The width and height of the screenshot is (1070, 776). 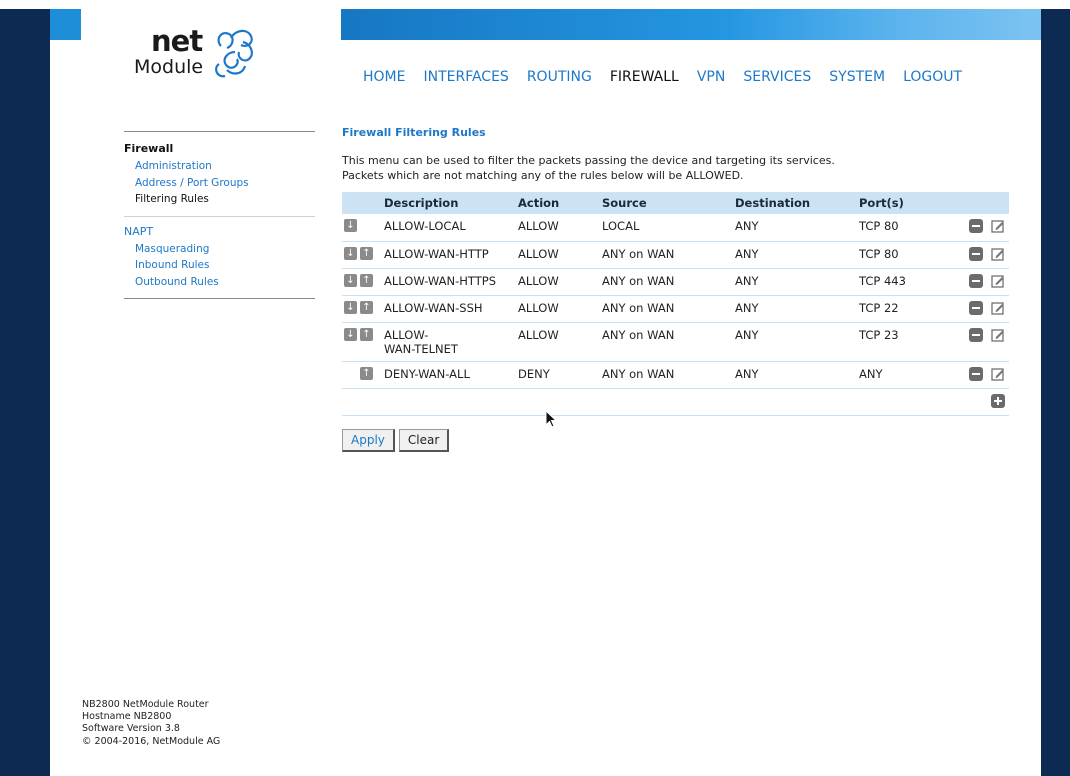 I want to click on nav-home: HOME, so click(x=384, y=77).